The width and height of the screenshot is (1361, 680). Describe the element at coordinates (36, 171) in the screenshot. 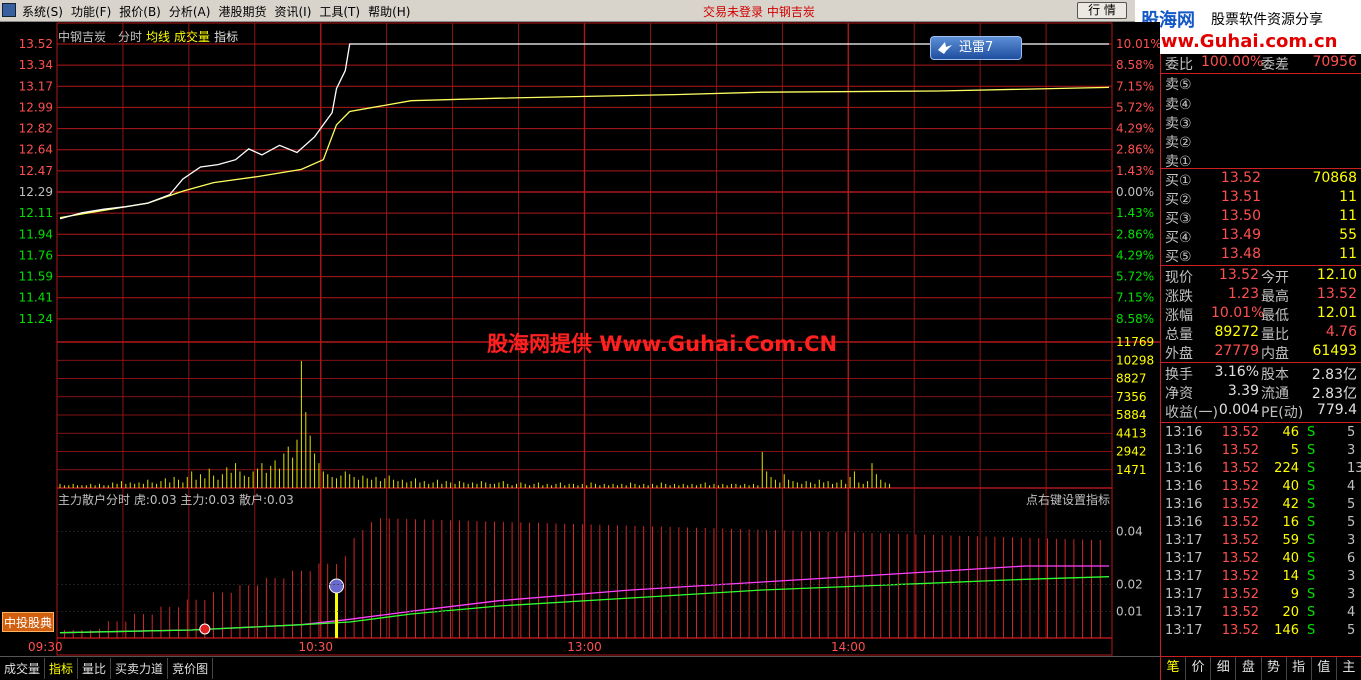

I see `price-tick-label: 12.47` at that location.